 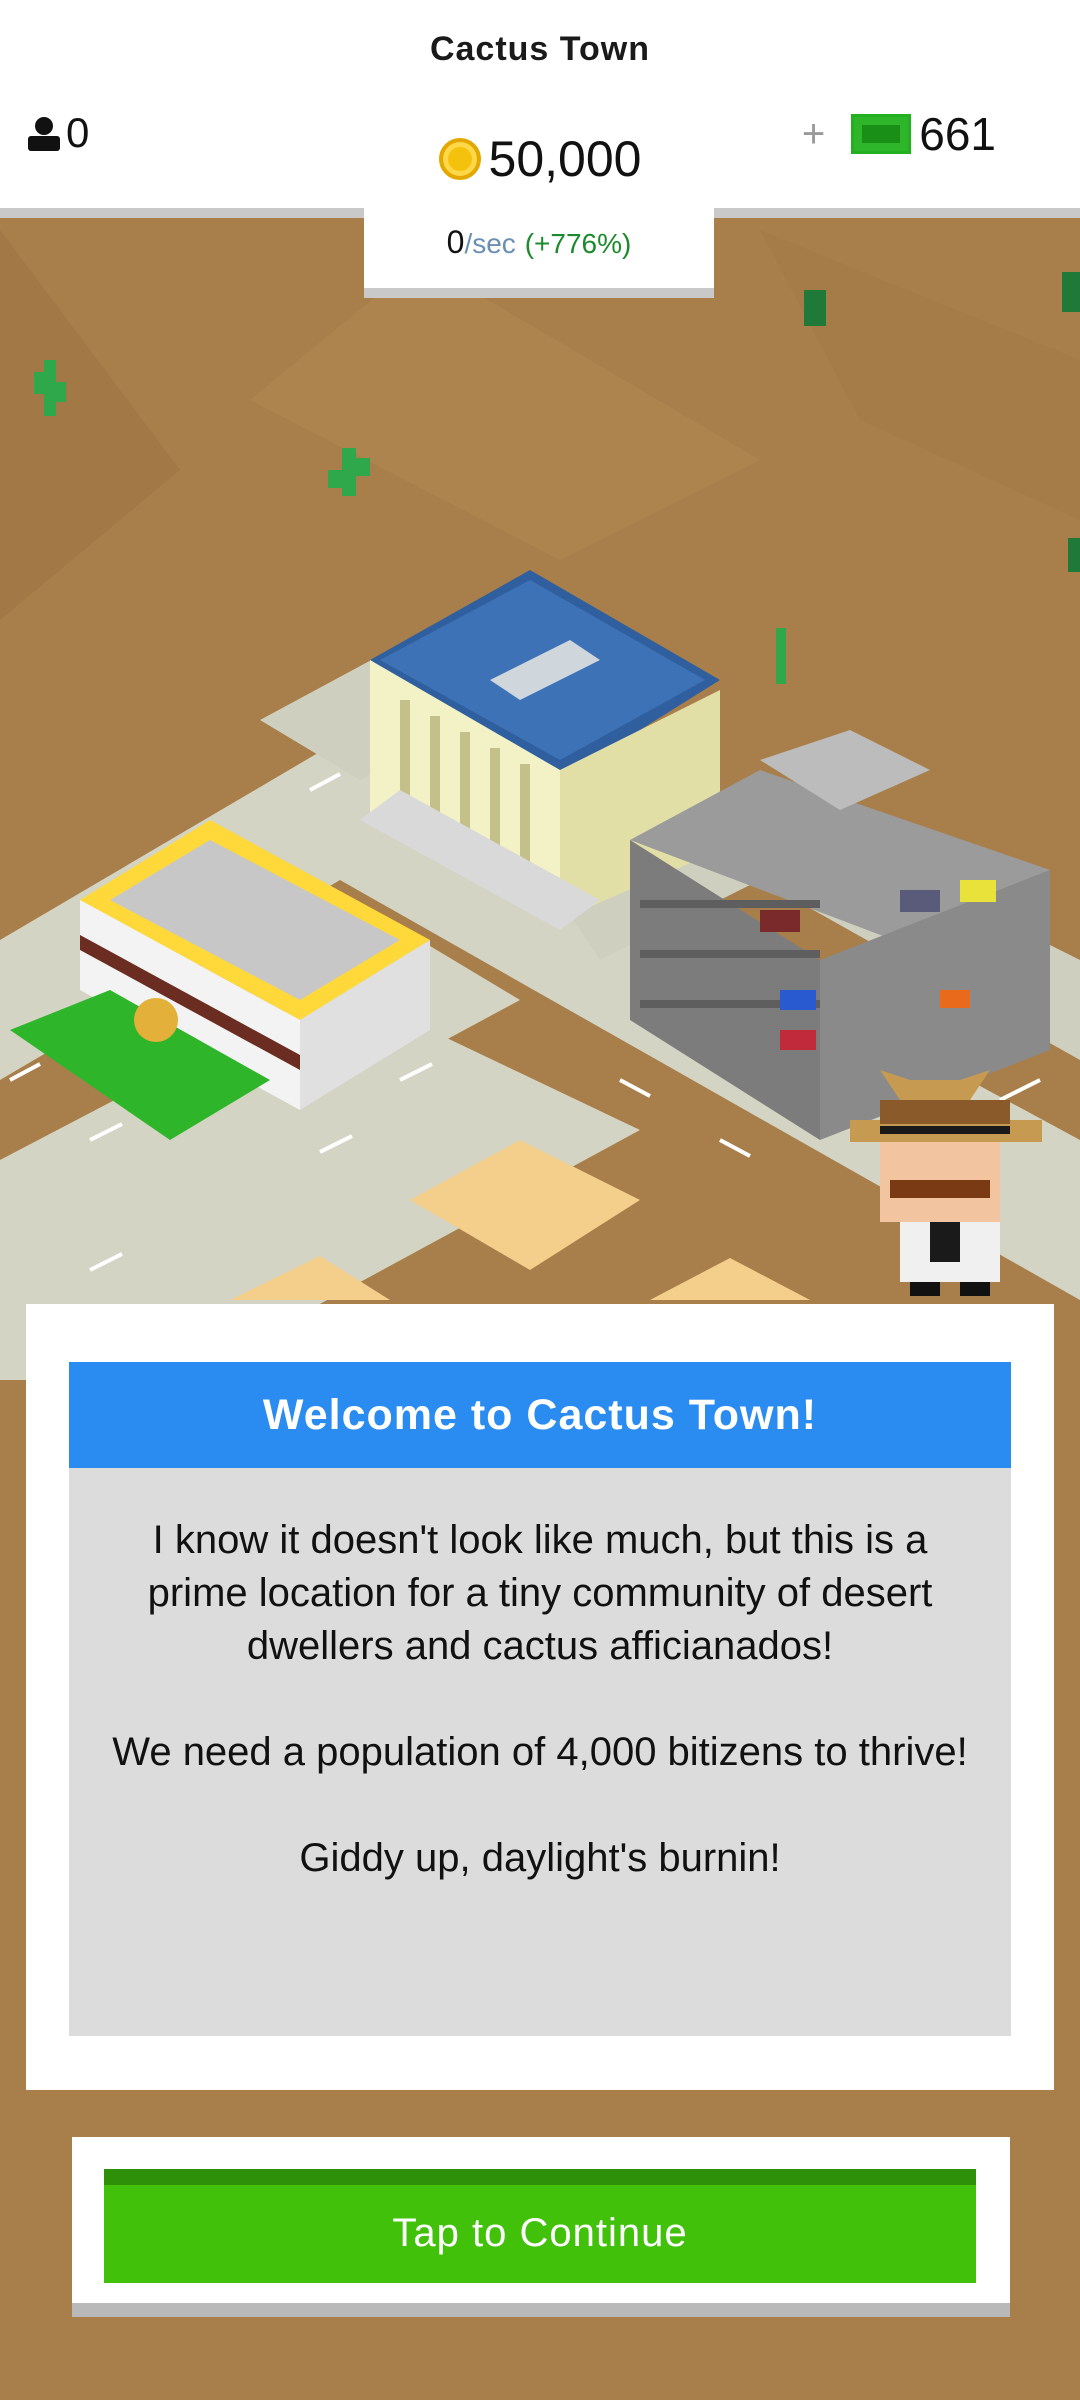 I want to click on coin-balance-value: 50,000, so click(x=565, y=159).